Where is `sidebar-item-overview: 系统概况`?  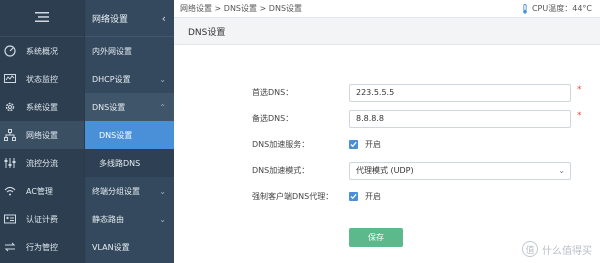
sidebar-item-overview: 系统概况 is located at coordinates (42, 51).